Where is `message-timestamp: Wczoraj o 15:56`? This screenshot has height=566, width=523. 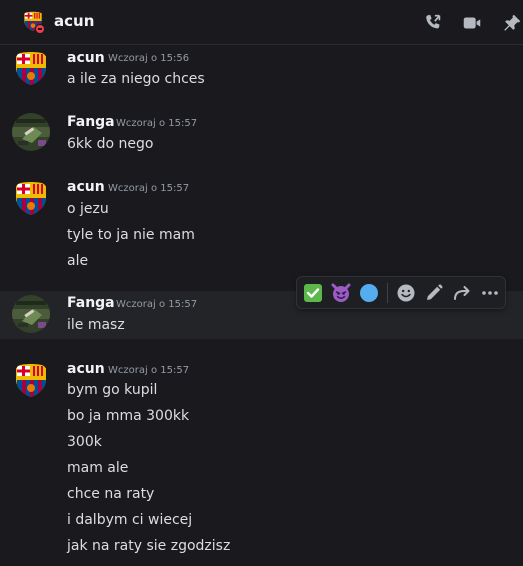
message-timestamp: Wczoraj o 15:56 is located at coordinates (149, 58).